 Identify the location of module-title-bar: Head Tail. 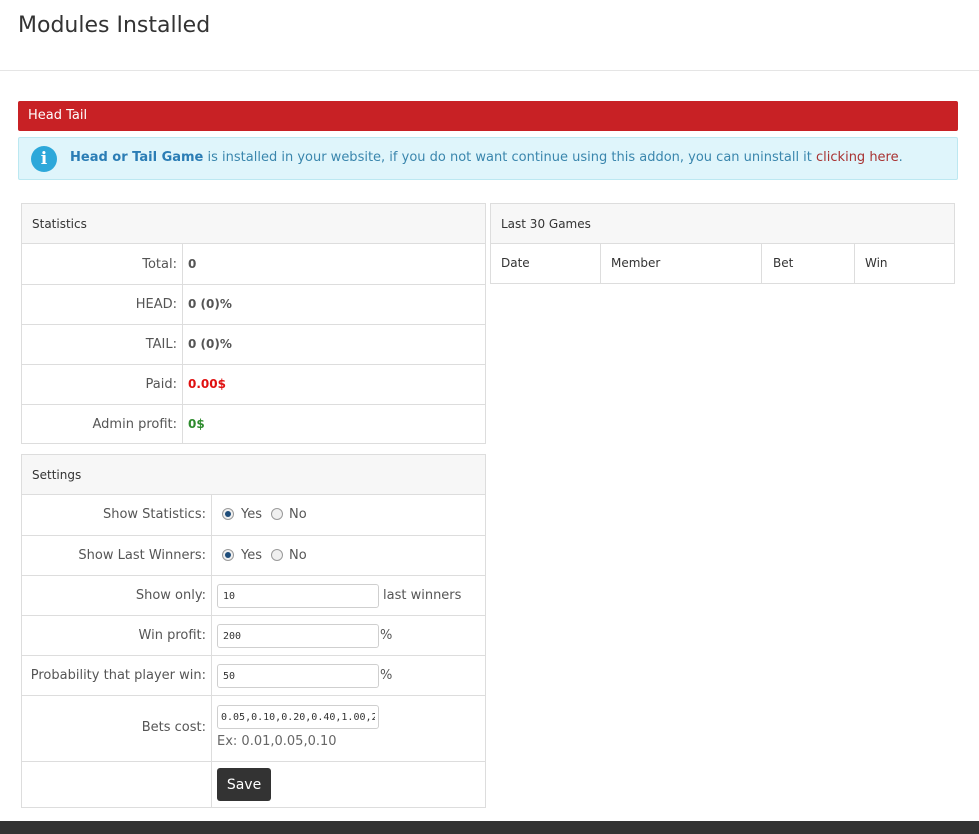
(488, 116).